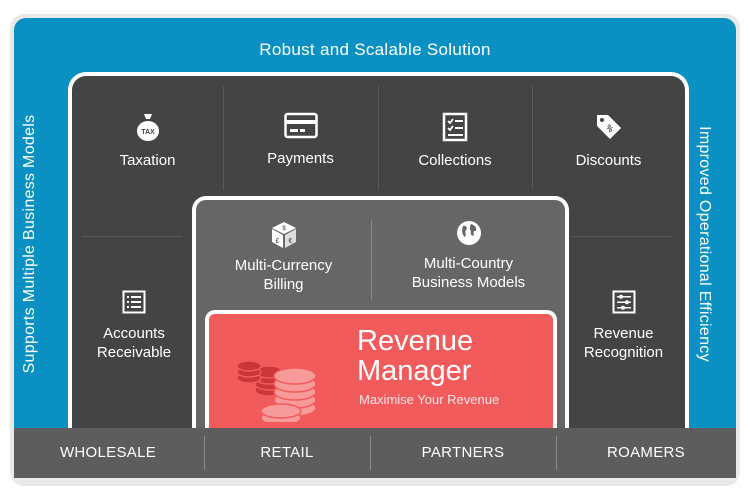  I want to click on module-accounts-receivable: Accounts Receivable, so click(134, 326).